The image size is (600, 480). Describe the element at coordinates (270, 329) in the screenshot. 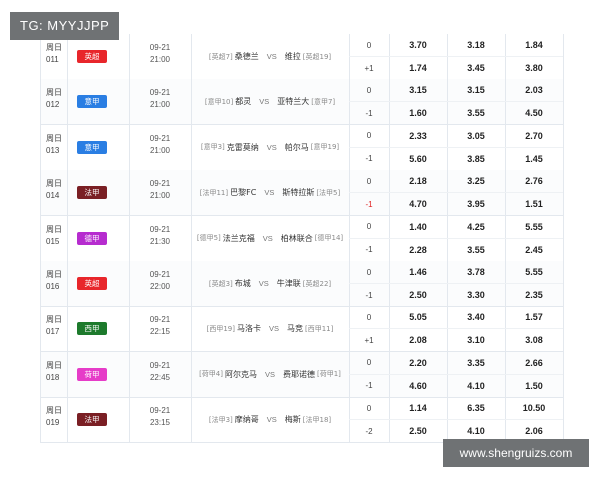

I see `match-cell: [西甲19] 马洛卡 VS 马竞 [西甲11]` at that location.